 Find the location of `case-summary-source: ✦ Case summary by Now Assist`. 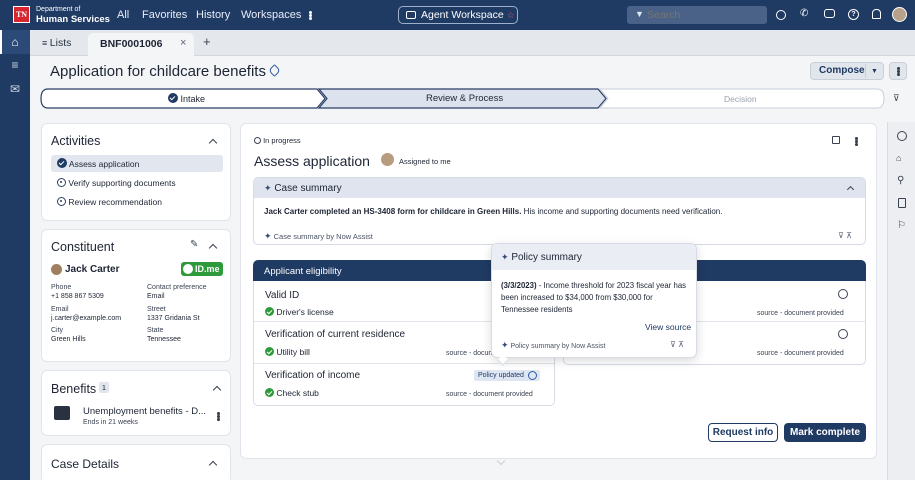

case-summary-source: ✦ Case summary by Now Assist is located at coordinates (318, 236).